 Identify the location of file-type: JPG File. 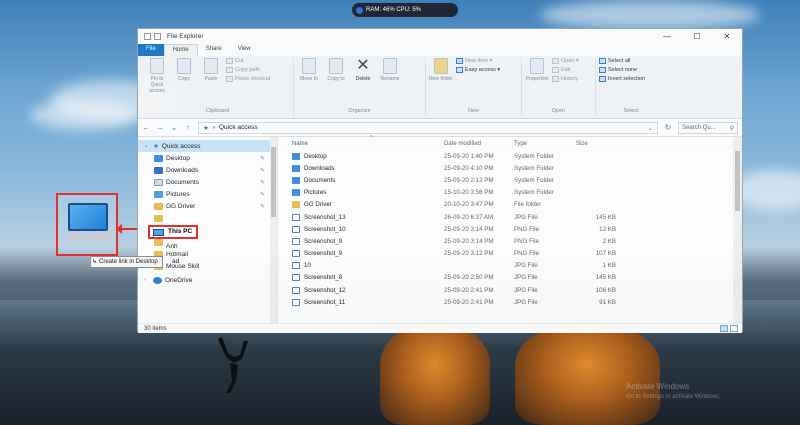
(526, 290).